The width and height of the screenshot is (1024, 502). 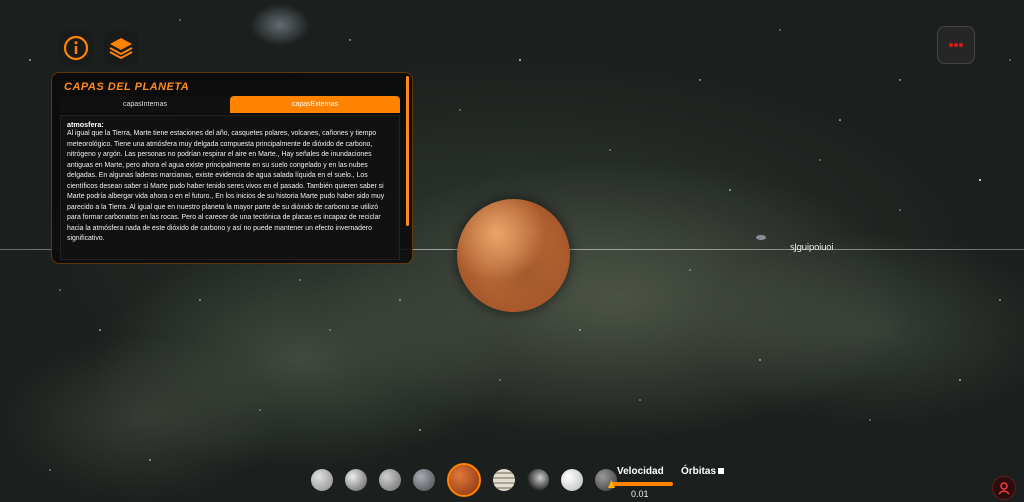 What do you see at coordinates (407, 151) in the screenshot?
I see `scrollbar` at bounding box center [407, 151].